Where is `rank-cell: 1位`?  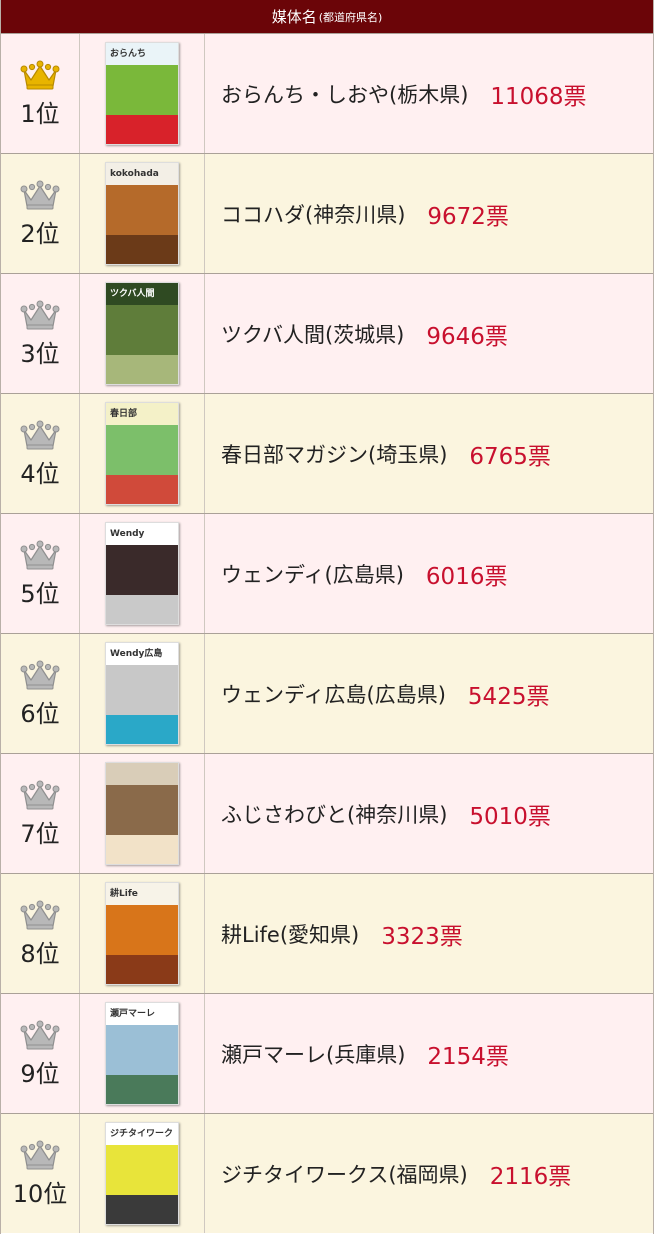 rank-cell: 1位 is located at coordinates (40, 93).